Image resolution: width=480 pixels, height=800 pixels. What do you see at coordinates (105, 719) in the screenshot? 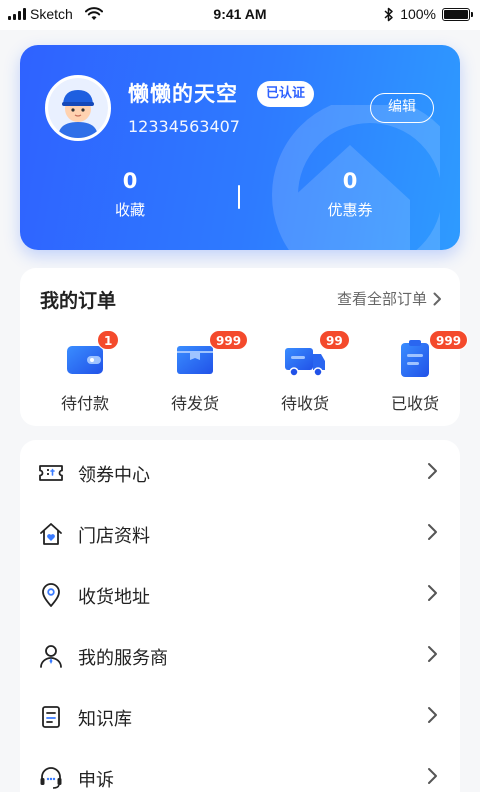
I see `menu-item-label: 知识库` at bounding box center [105, 719].